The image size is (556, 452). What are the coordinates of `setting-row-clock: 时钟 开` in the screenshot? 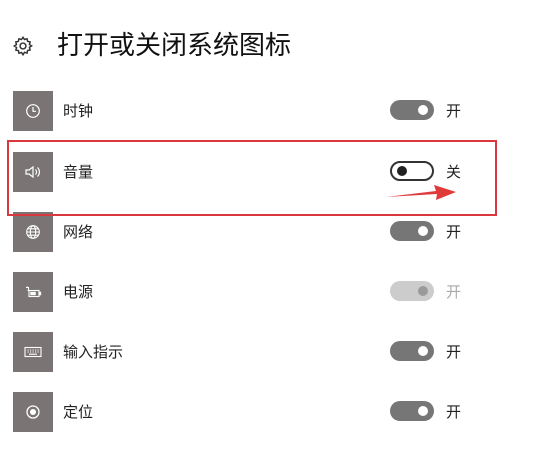 It's located at (278, 111).